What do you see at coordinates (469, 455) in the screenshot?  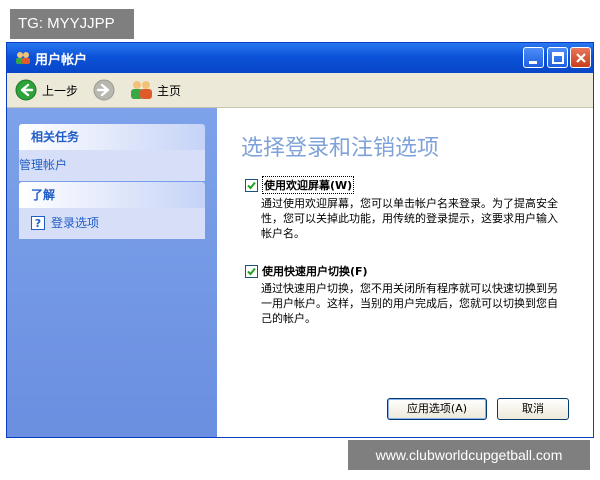 I see `watermark-bottom: www.clubworldcupgetball.com` at bounding box center [469, 455].